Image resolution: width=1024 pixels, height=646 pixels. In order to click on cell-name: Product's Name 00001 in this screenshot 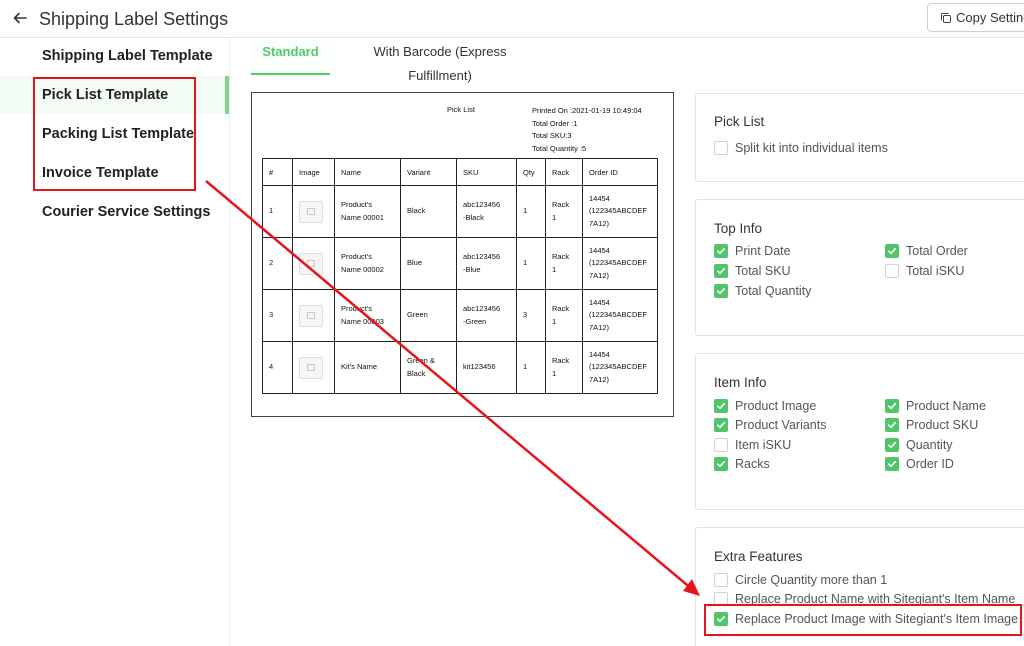, I will do `click(367, 211)`.